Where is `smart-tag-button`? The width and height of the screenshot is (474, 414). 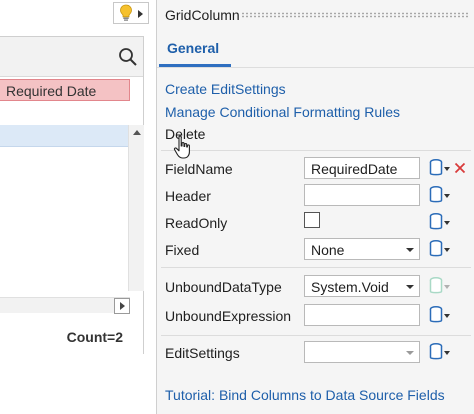
smart-tag-button is located at coordinates (131, 13).